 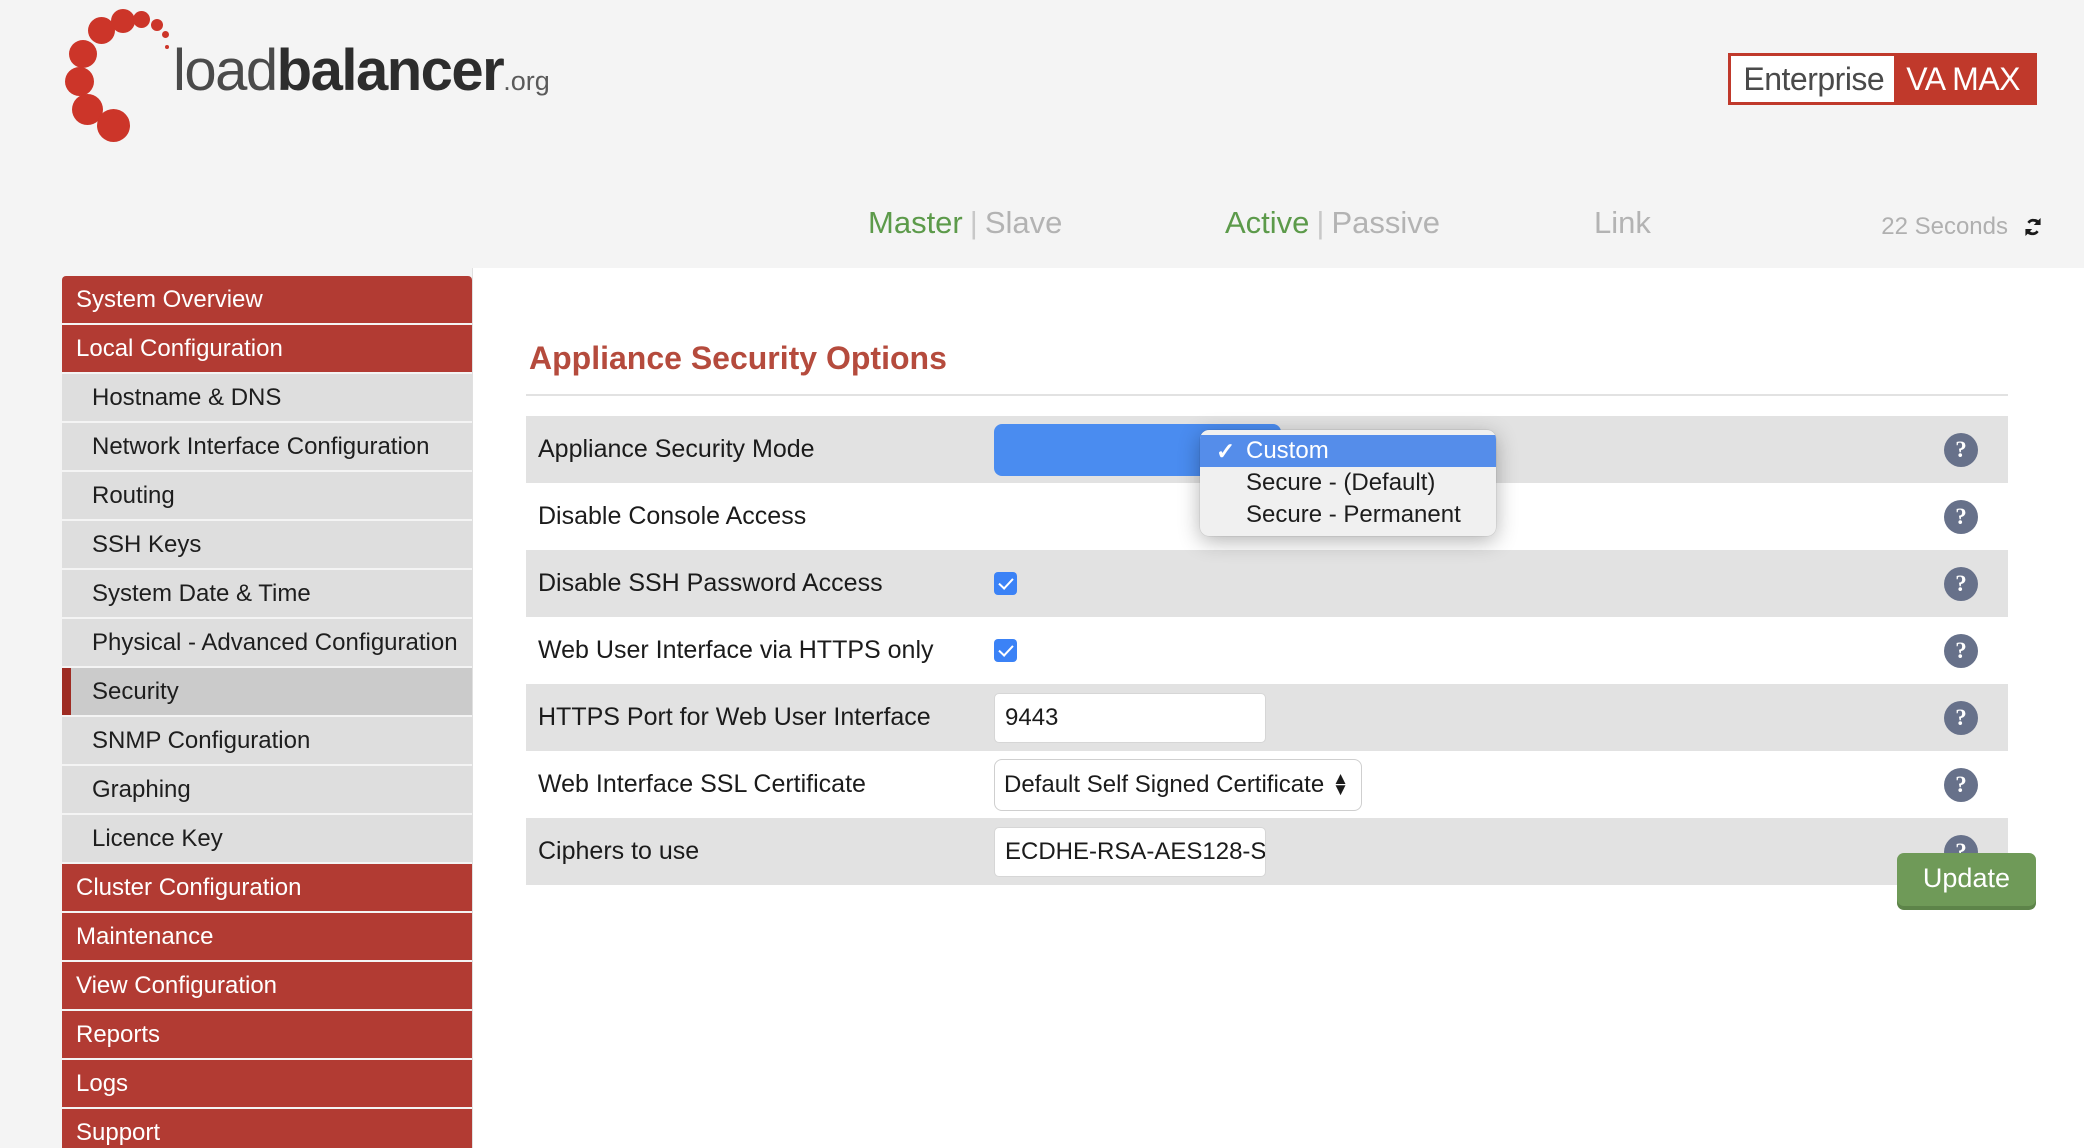 I want to click on sidebar-item-reports: Reports, so click(x=267, y=1034).